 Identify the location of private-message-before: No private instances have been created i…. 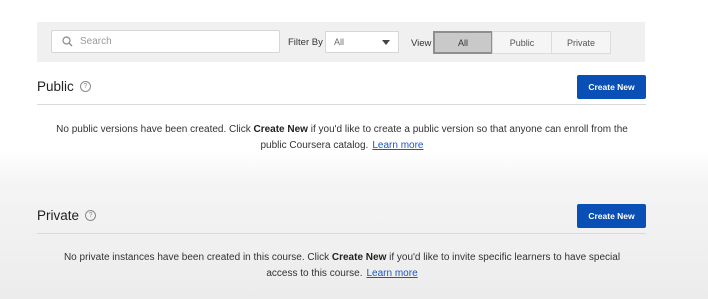
(197, 257).